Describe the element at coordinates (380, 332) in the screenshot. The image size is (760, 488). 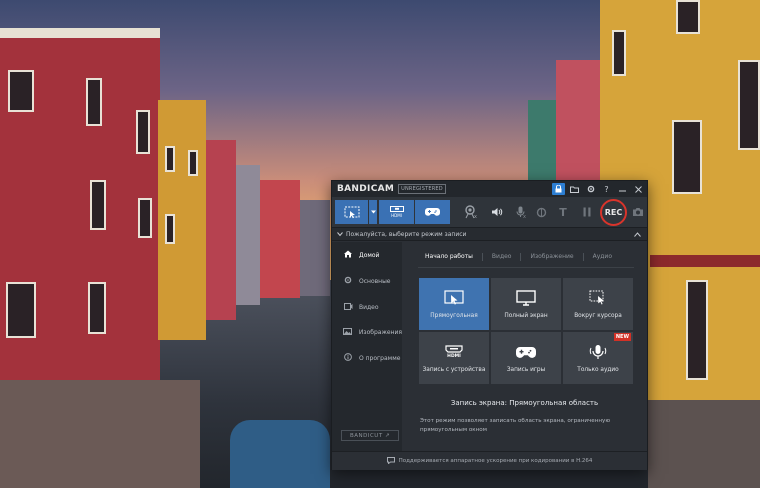
I see `sidebar-item-label: Изображения` at that location.